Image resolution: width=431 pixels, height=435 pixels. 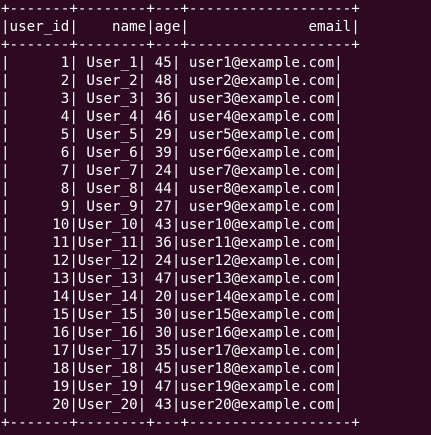 I want to click on table-row: | 18|User_18| 45|user18@example.com|, so click(x=172, y=369).